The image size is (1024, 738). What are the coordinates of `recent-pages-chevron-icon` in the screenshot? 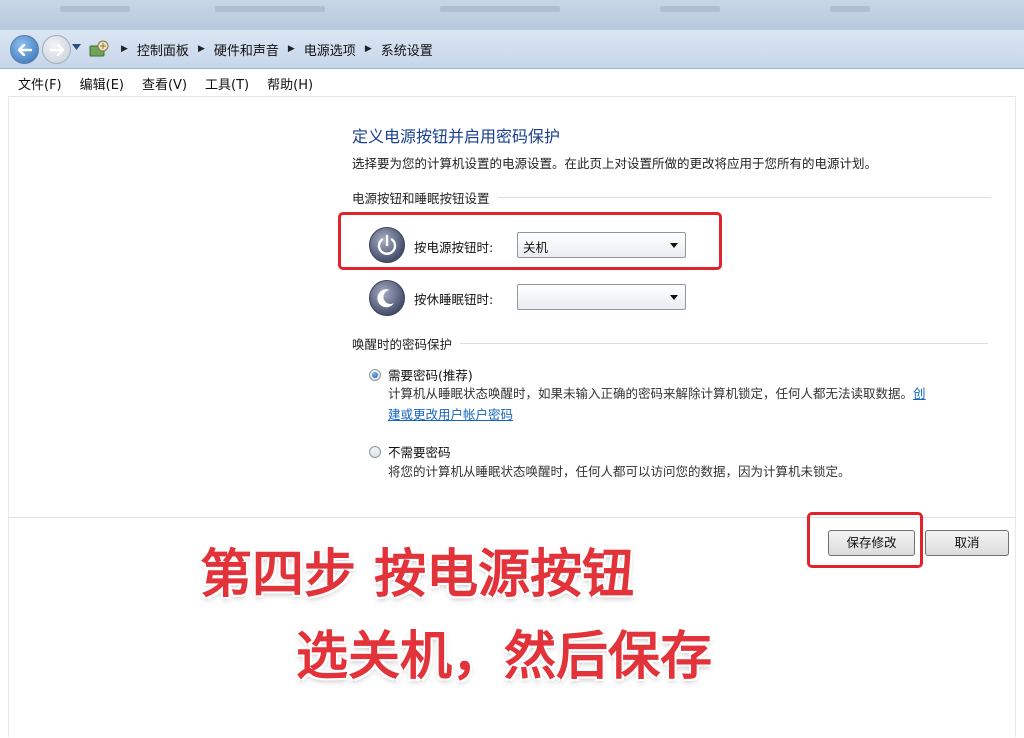 It's located at (76, 47).